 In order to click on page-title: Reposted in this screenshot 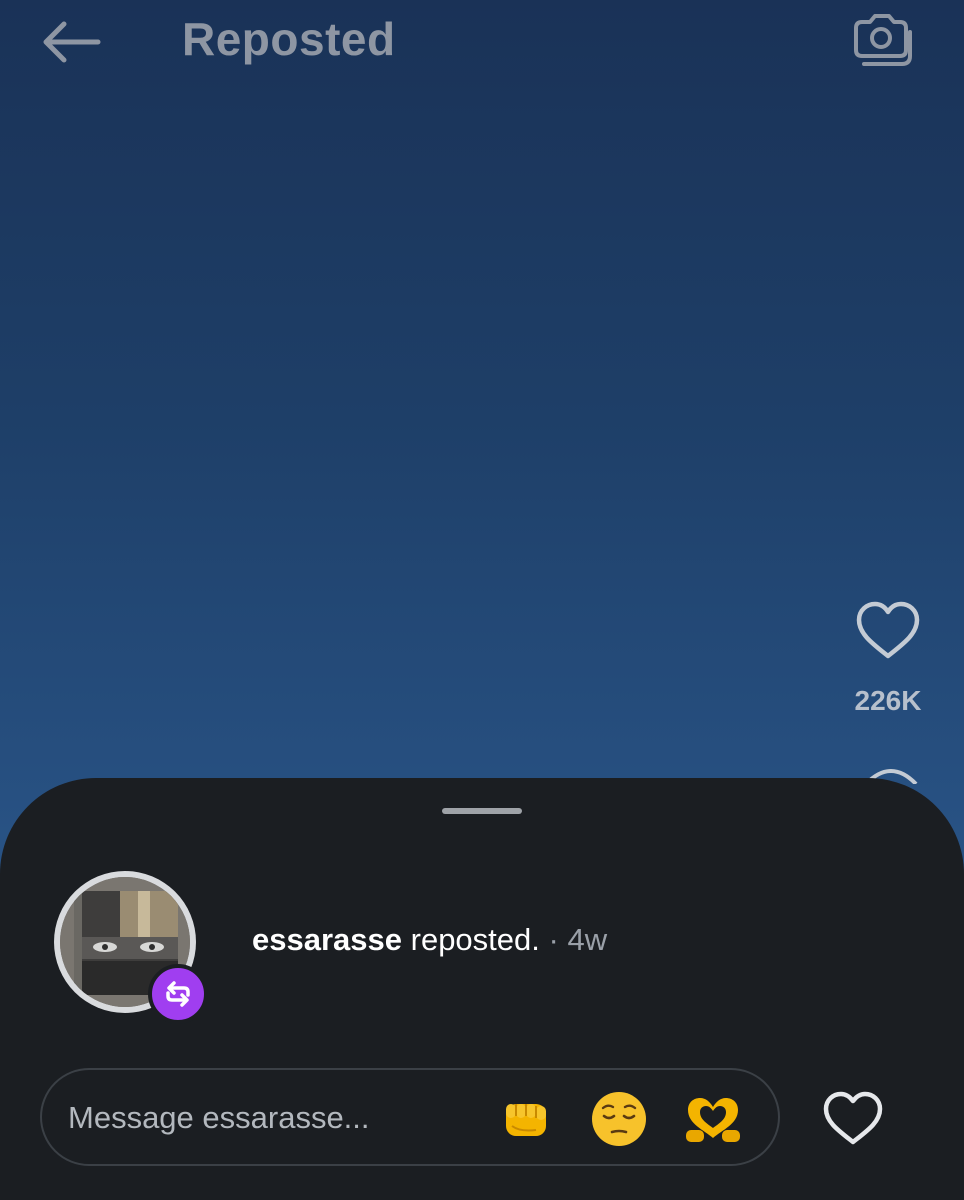, I will do `click(289, 39)`.